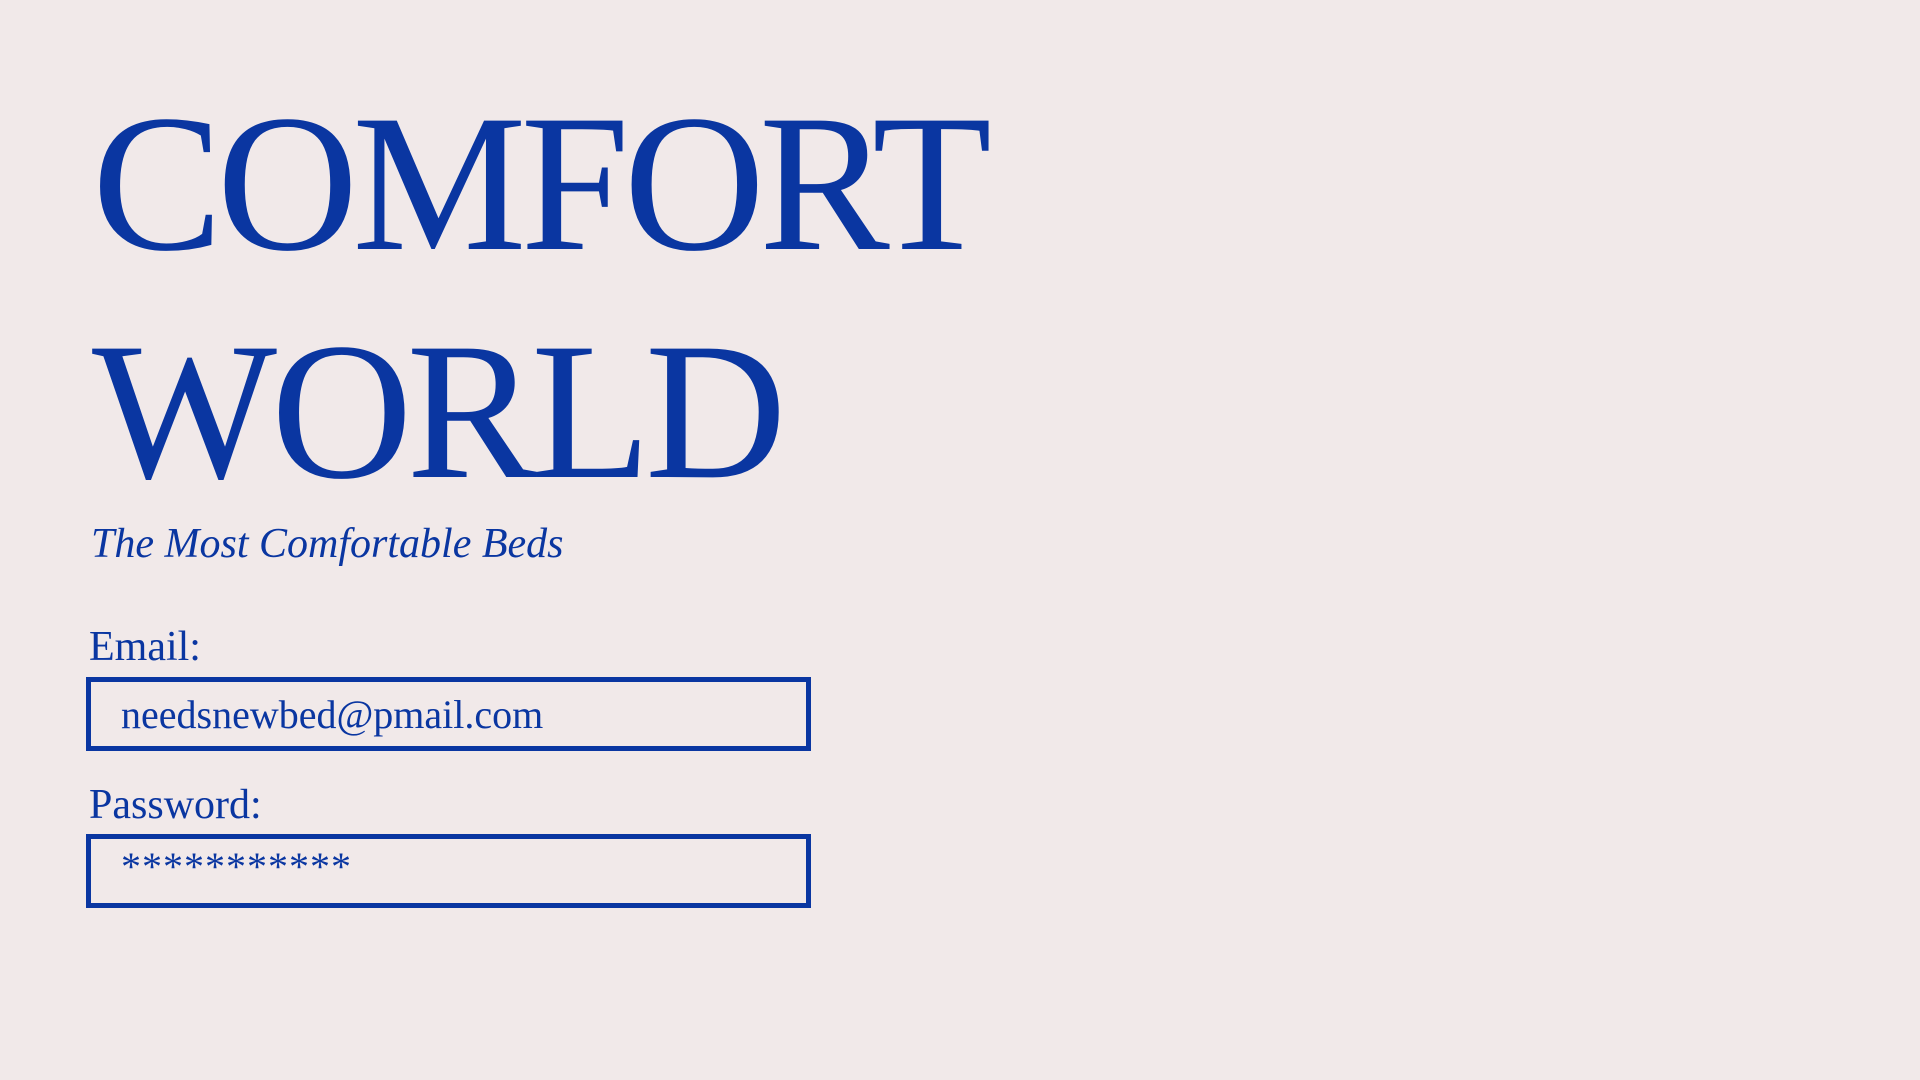 The image size is (1920, 1080). I want to click on email-input, so click(448, 714).